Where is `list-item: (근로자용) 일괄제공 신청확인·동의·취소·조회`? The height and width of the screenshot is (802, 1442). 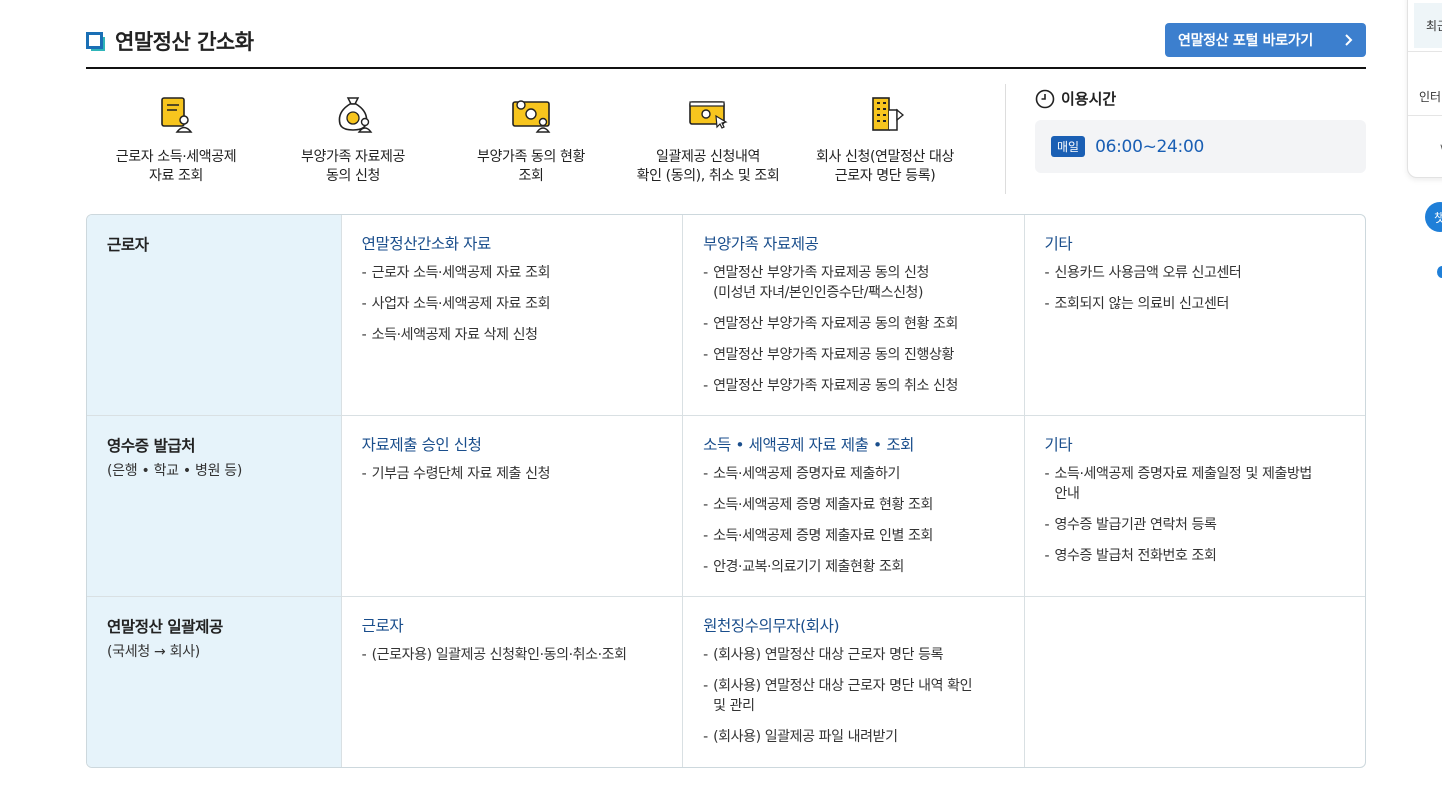
list-item: (근로자용) 일괄제공 신청확인·동의·취소·조회 is located at coordinates (512, 655).